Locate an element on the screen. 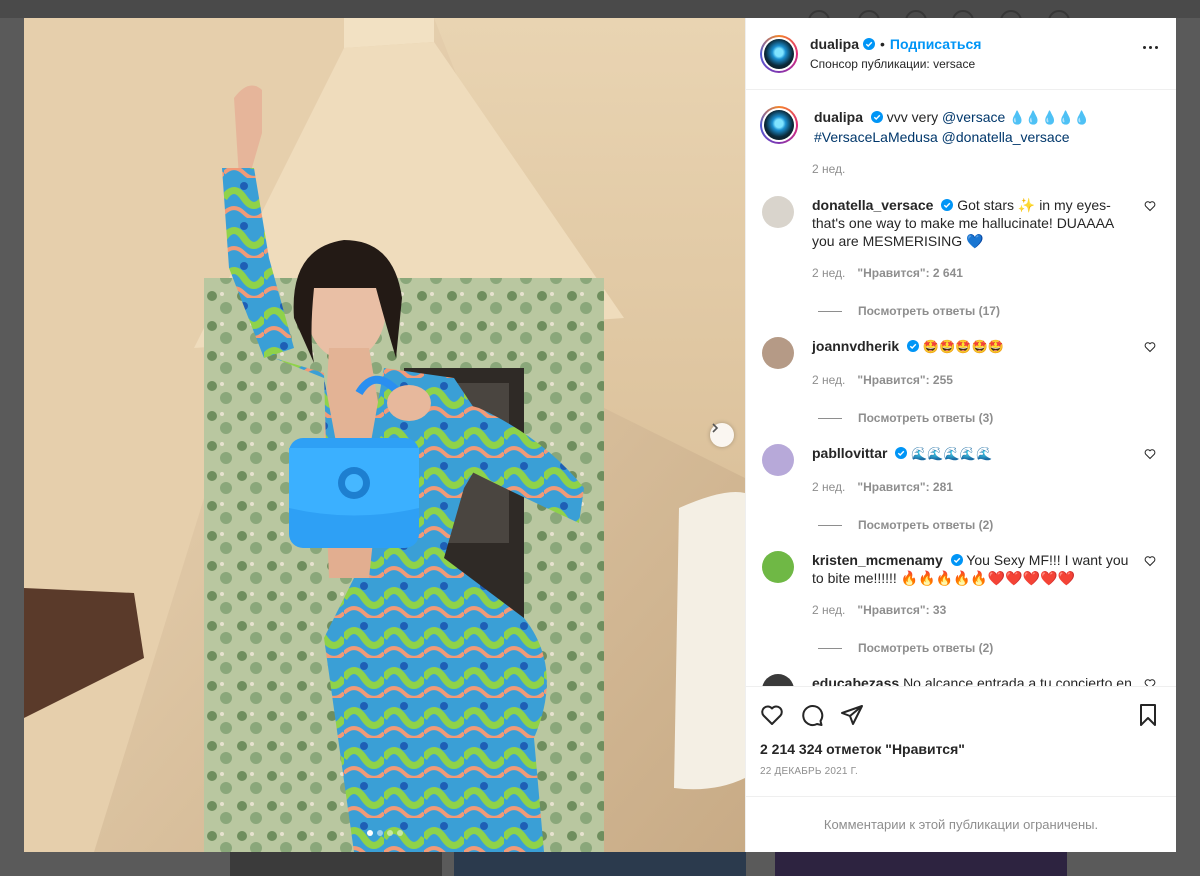 The width and height of the screenshot is (1200, 876). author-username: dualipa is located at coordinates (834, 44).